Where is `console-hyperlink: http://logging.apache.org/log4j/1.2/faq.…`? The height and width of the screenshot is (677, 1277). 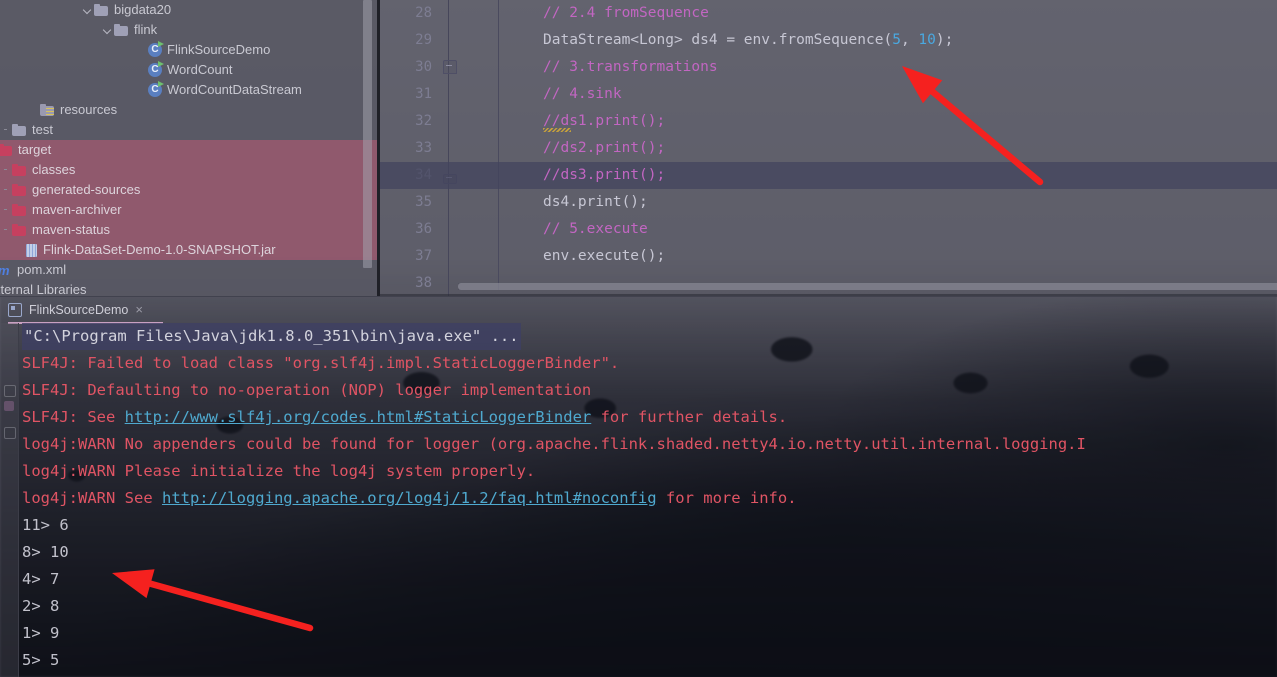 console-hyperlink: http://logging.apache.org/log4j/1.2/faq.… is located at coordinates (409, 498).